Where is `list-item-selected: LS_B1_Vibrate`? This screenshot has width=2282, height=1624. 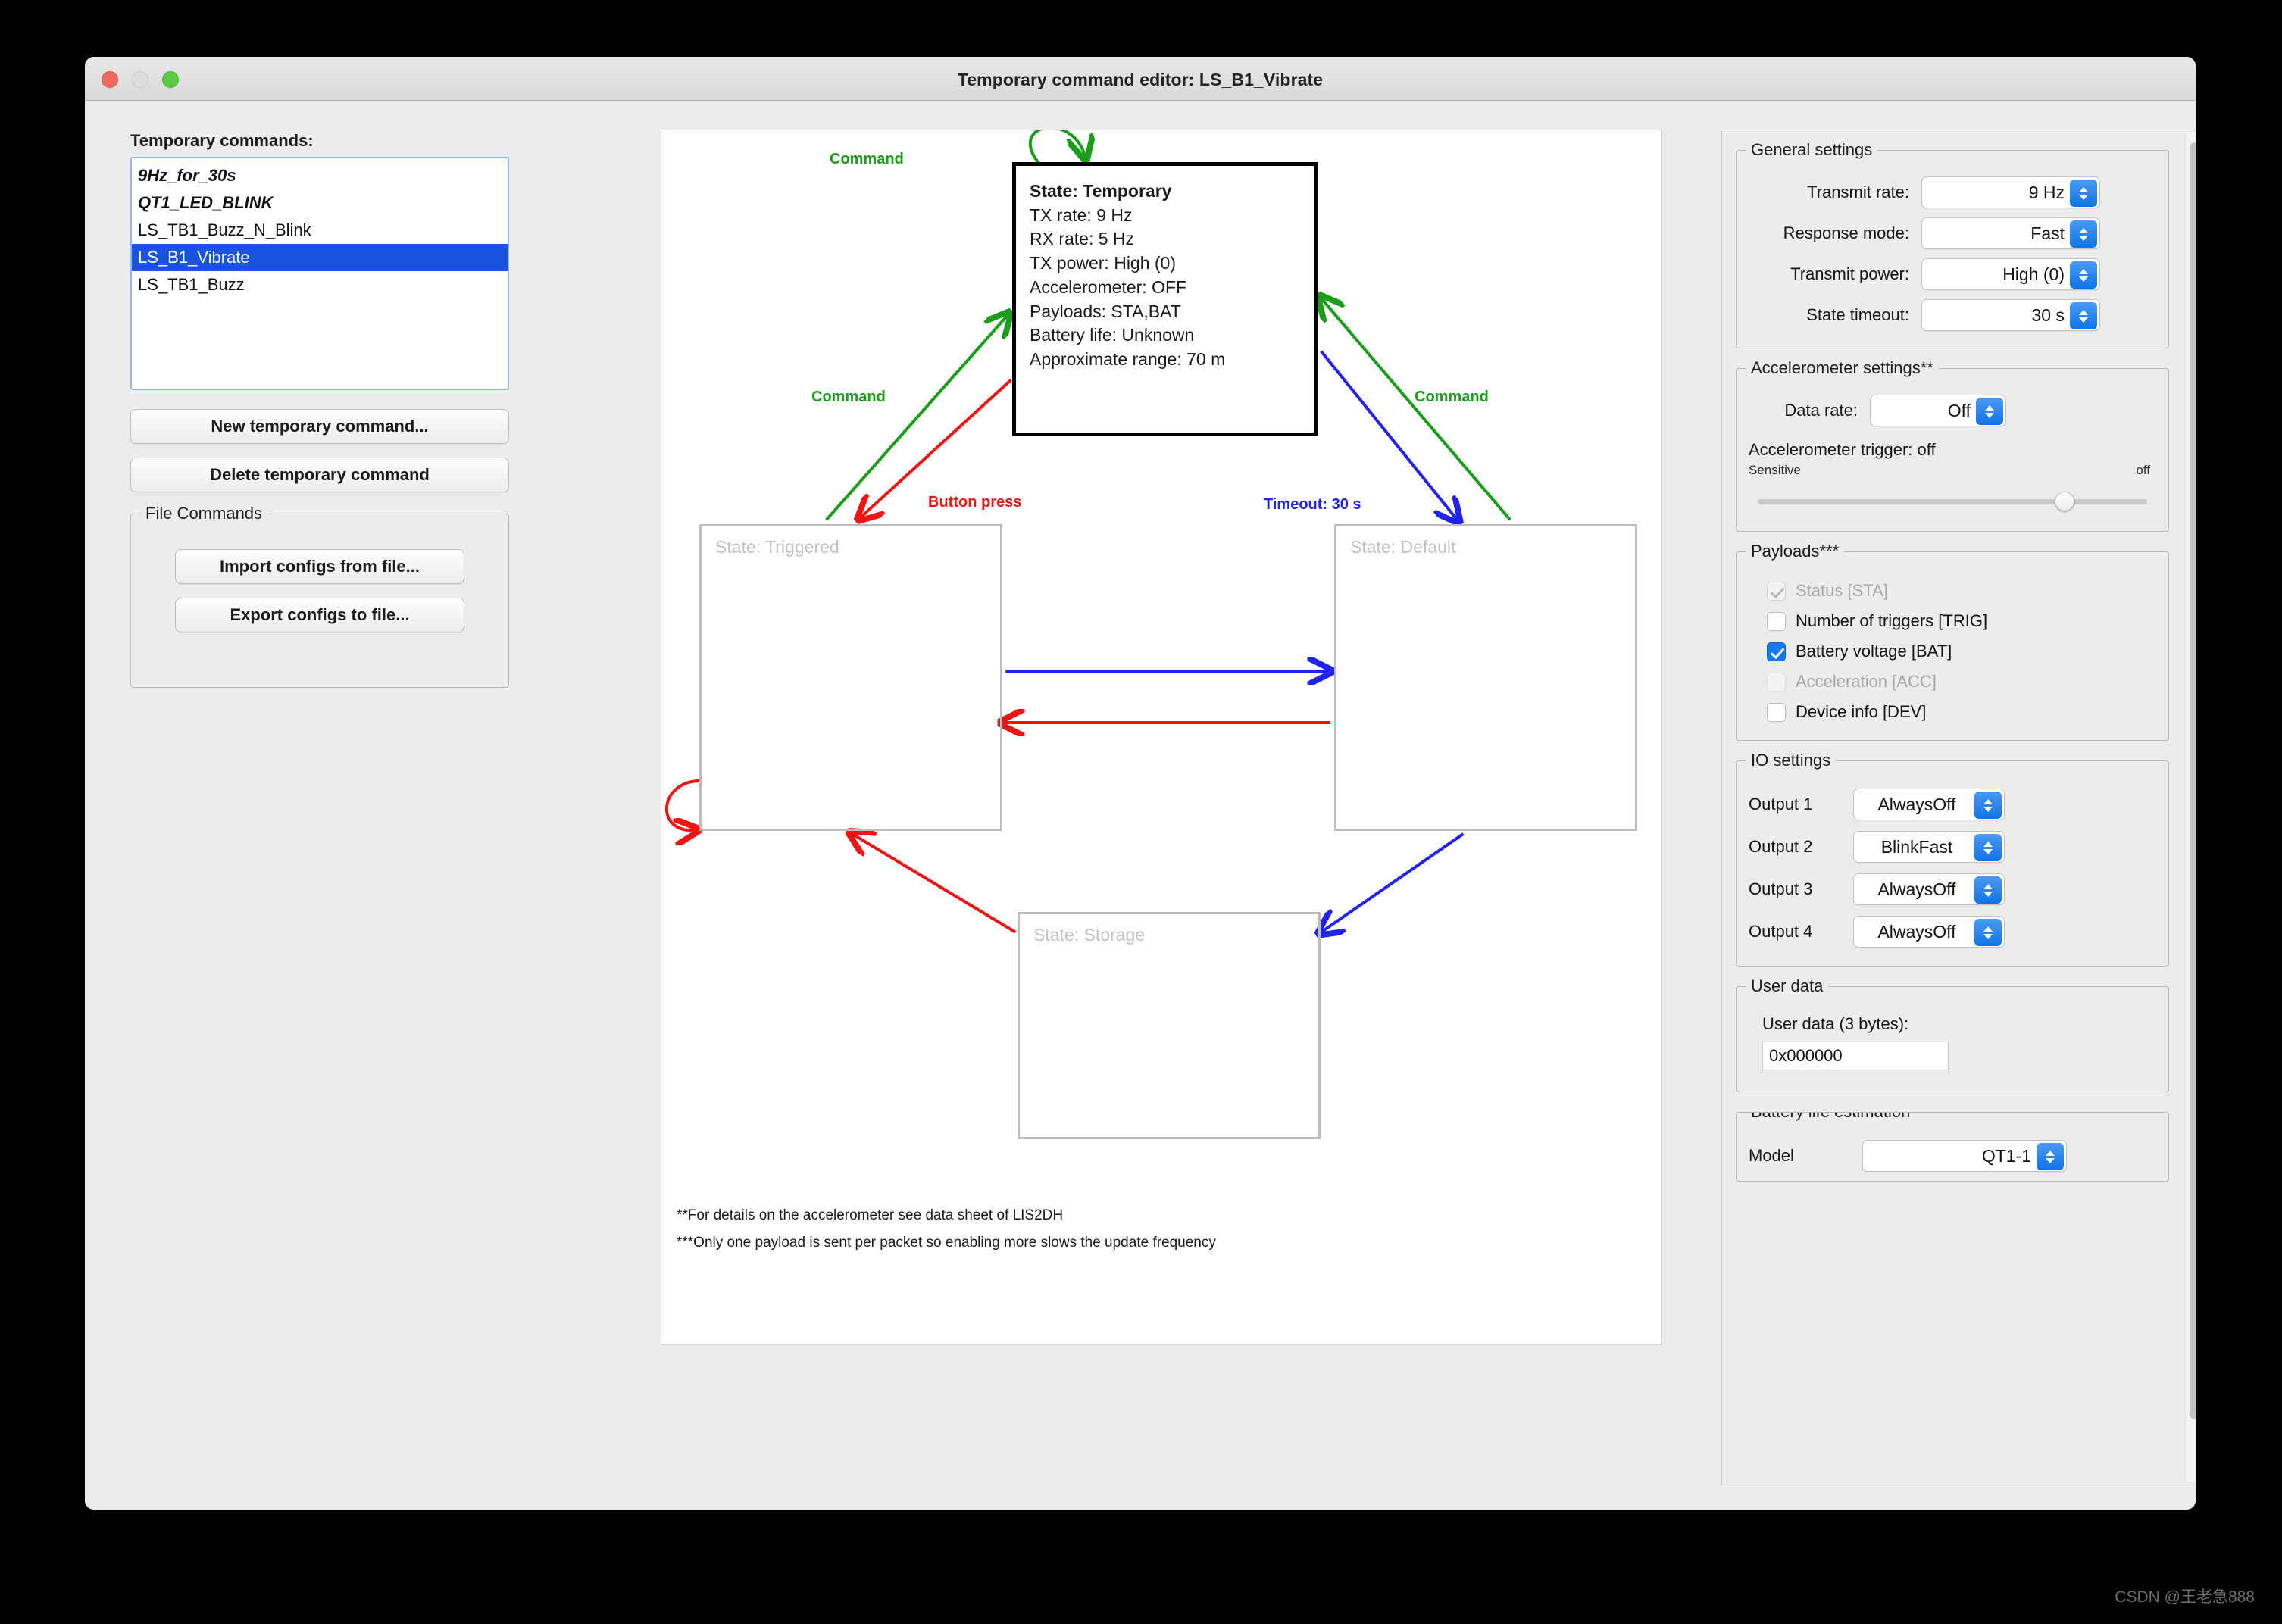
list-item-selected: LS_B1_Vibrate is located at coordinates (320, 258).